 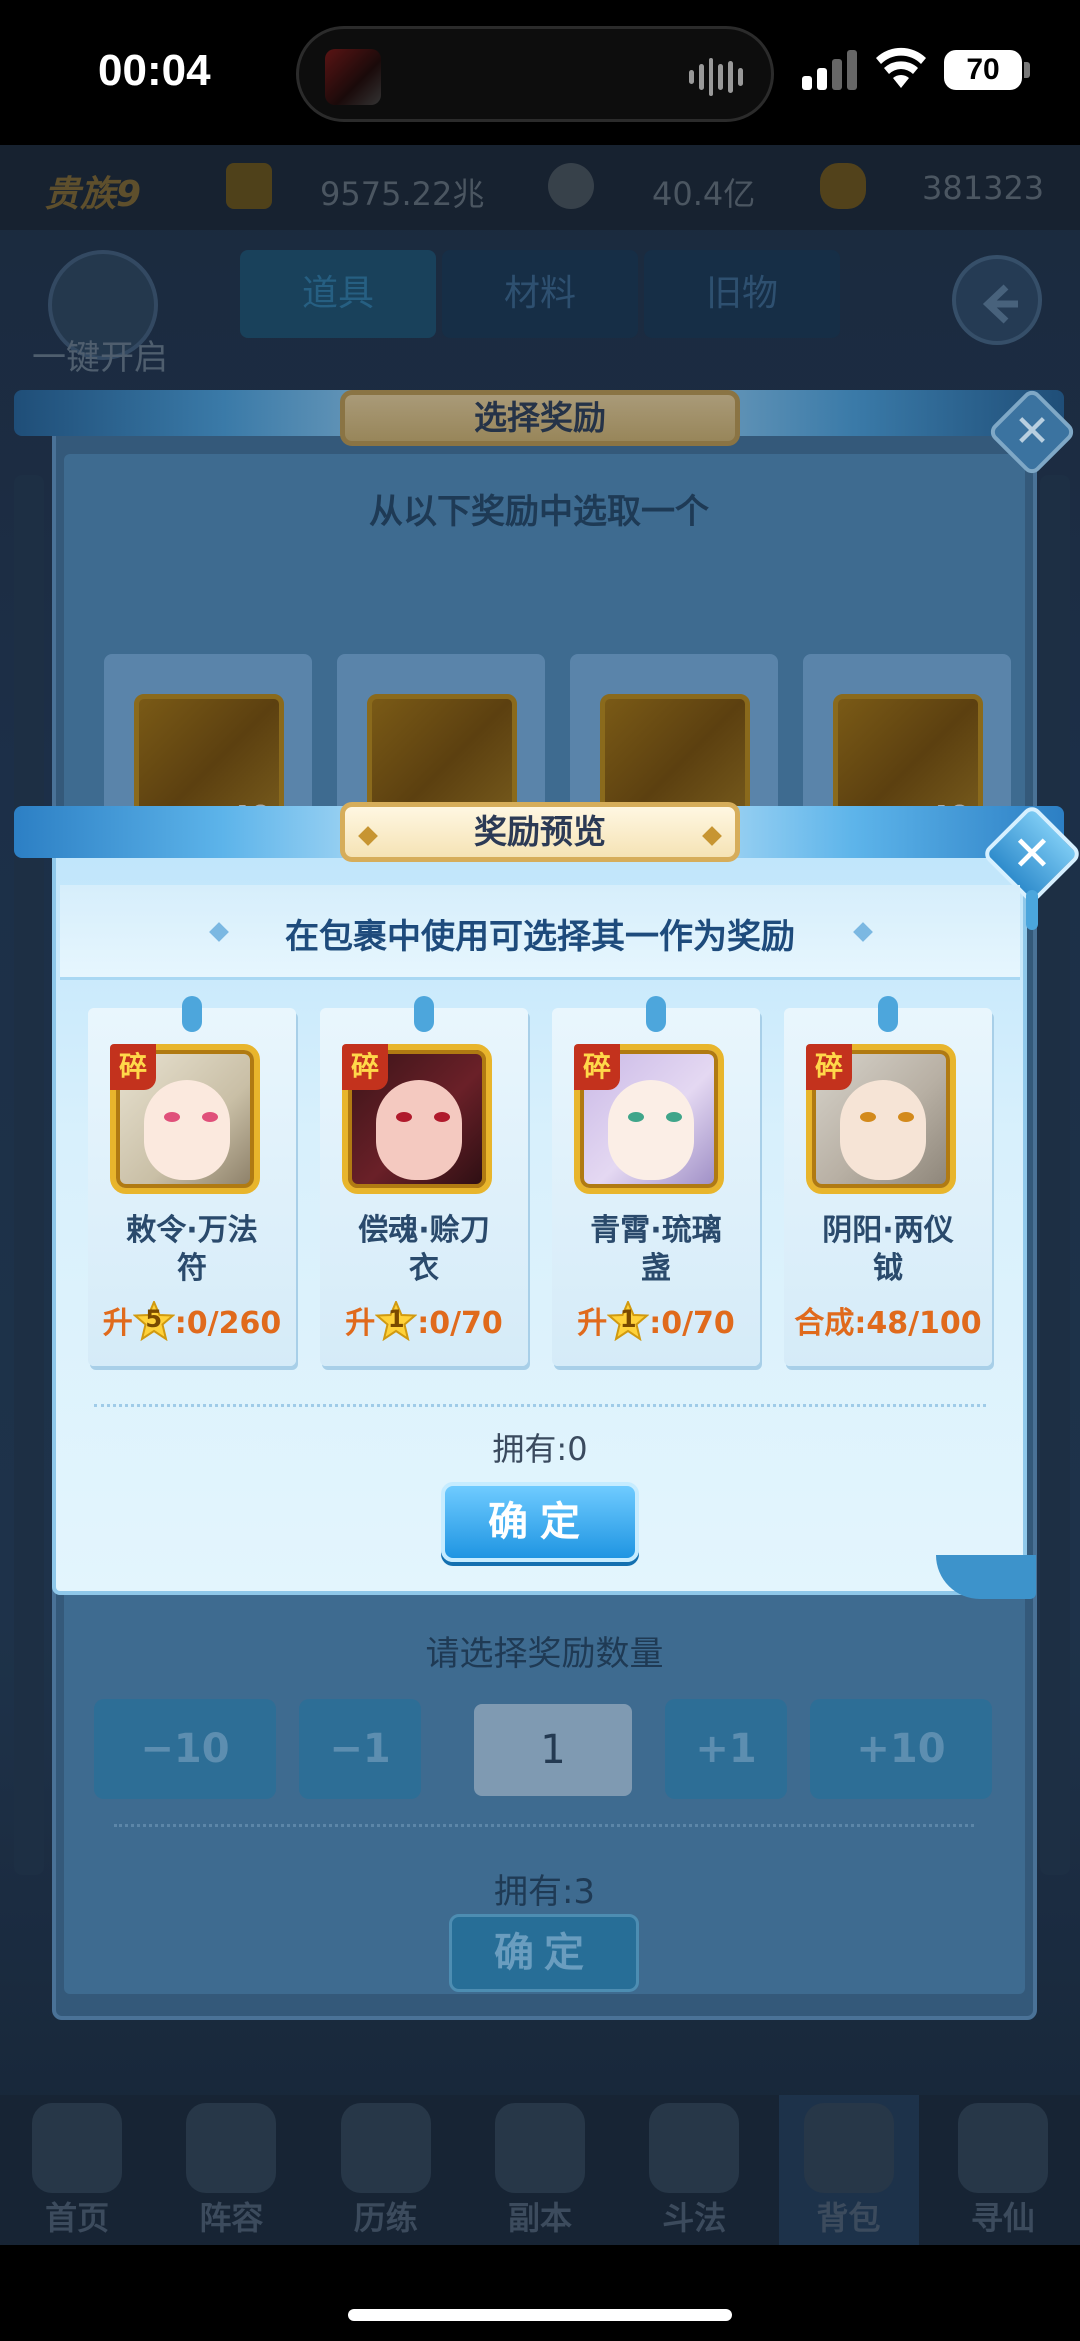 I want to click on plus-1-button: +1, so click(x=726, y=1749).